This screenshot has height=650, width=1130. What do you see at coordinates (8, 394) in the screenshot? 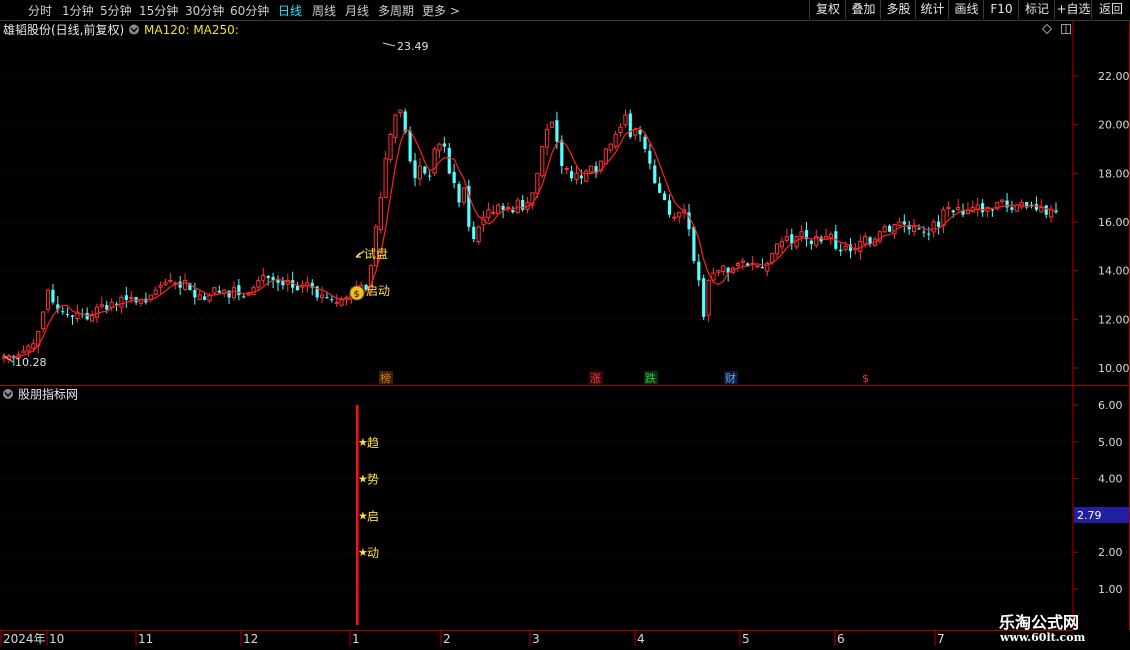
I see `sub-indicator-dropdown-icon` at bounding box center [8, 394].